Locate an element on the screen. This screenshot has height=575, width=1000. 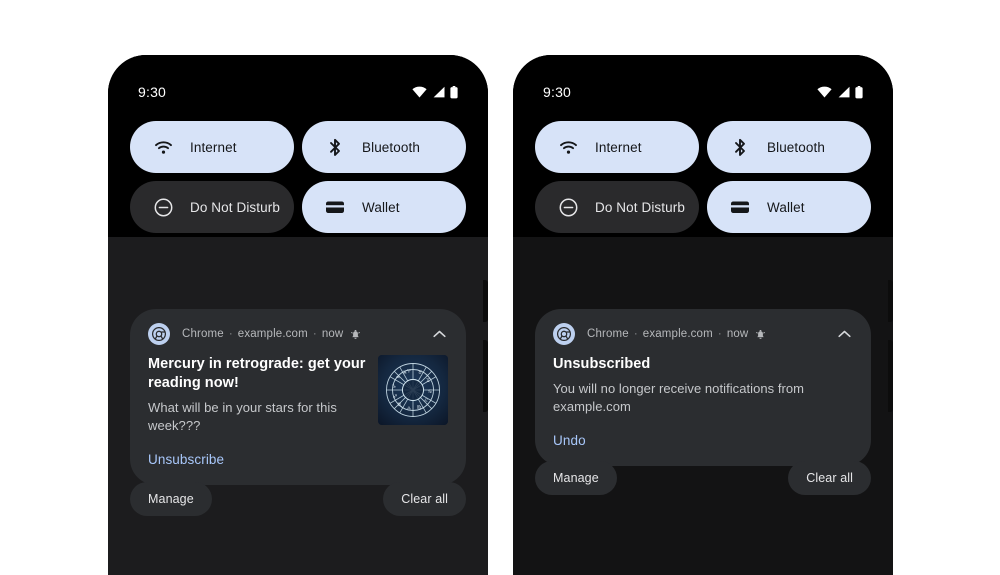
notification-title: Unsubscribed is located at coordinates (602, 364).